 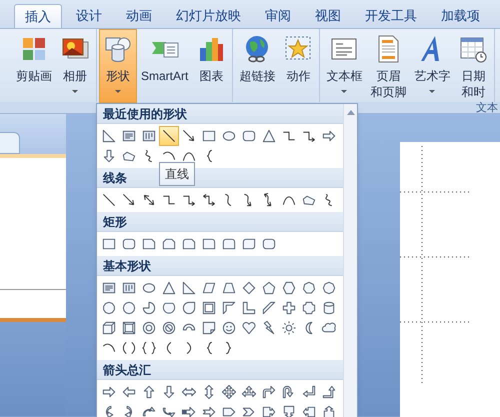 What do you see at coordinates (298, 66) in the screenshot?
I see `ribbon-button: 动作` at bounding box center [298, 66].